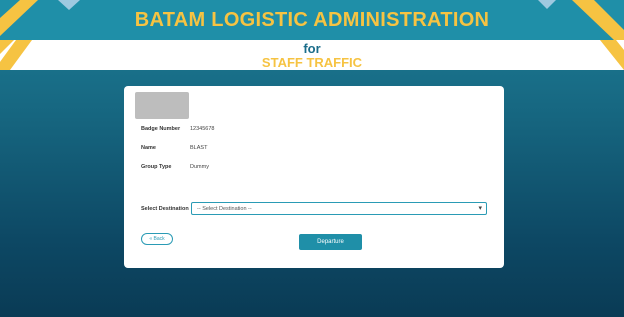 The image size is (624, 317). Describe the element at coordinates (312, 62) in the screenshot. I see `subtitle-staff-traffic: STAFF TRAFFIC` at that location.